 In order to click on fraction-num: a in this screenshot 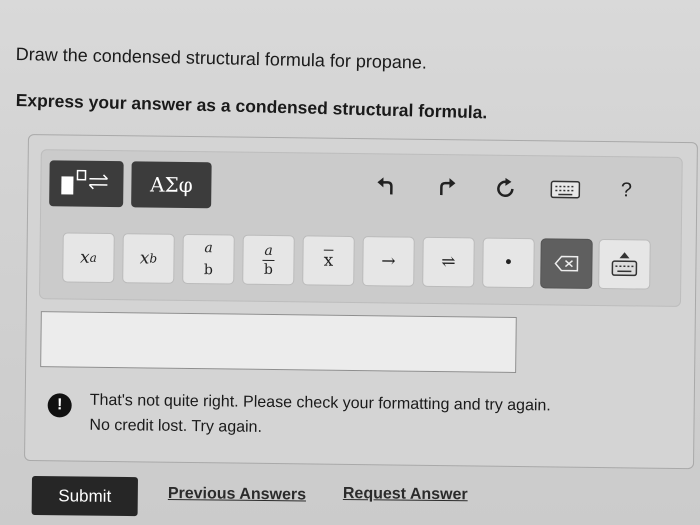, I will do `click(208, 248)`.